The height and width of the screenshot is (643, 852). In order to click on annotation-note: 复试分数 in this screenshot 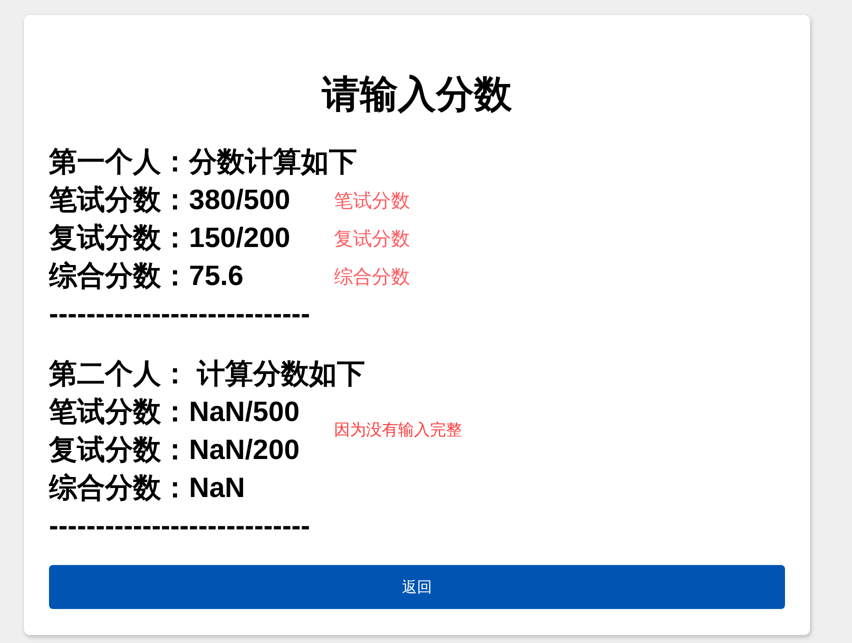, I will do `click(372, 240)`.